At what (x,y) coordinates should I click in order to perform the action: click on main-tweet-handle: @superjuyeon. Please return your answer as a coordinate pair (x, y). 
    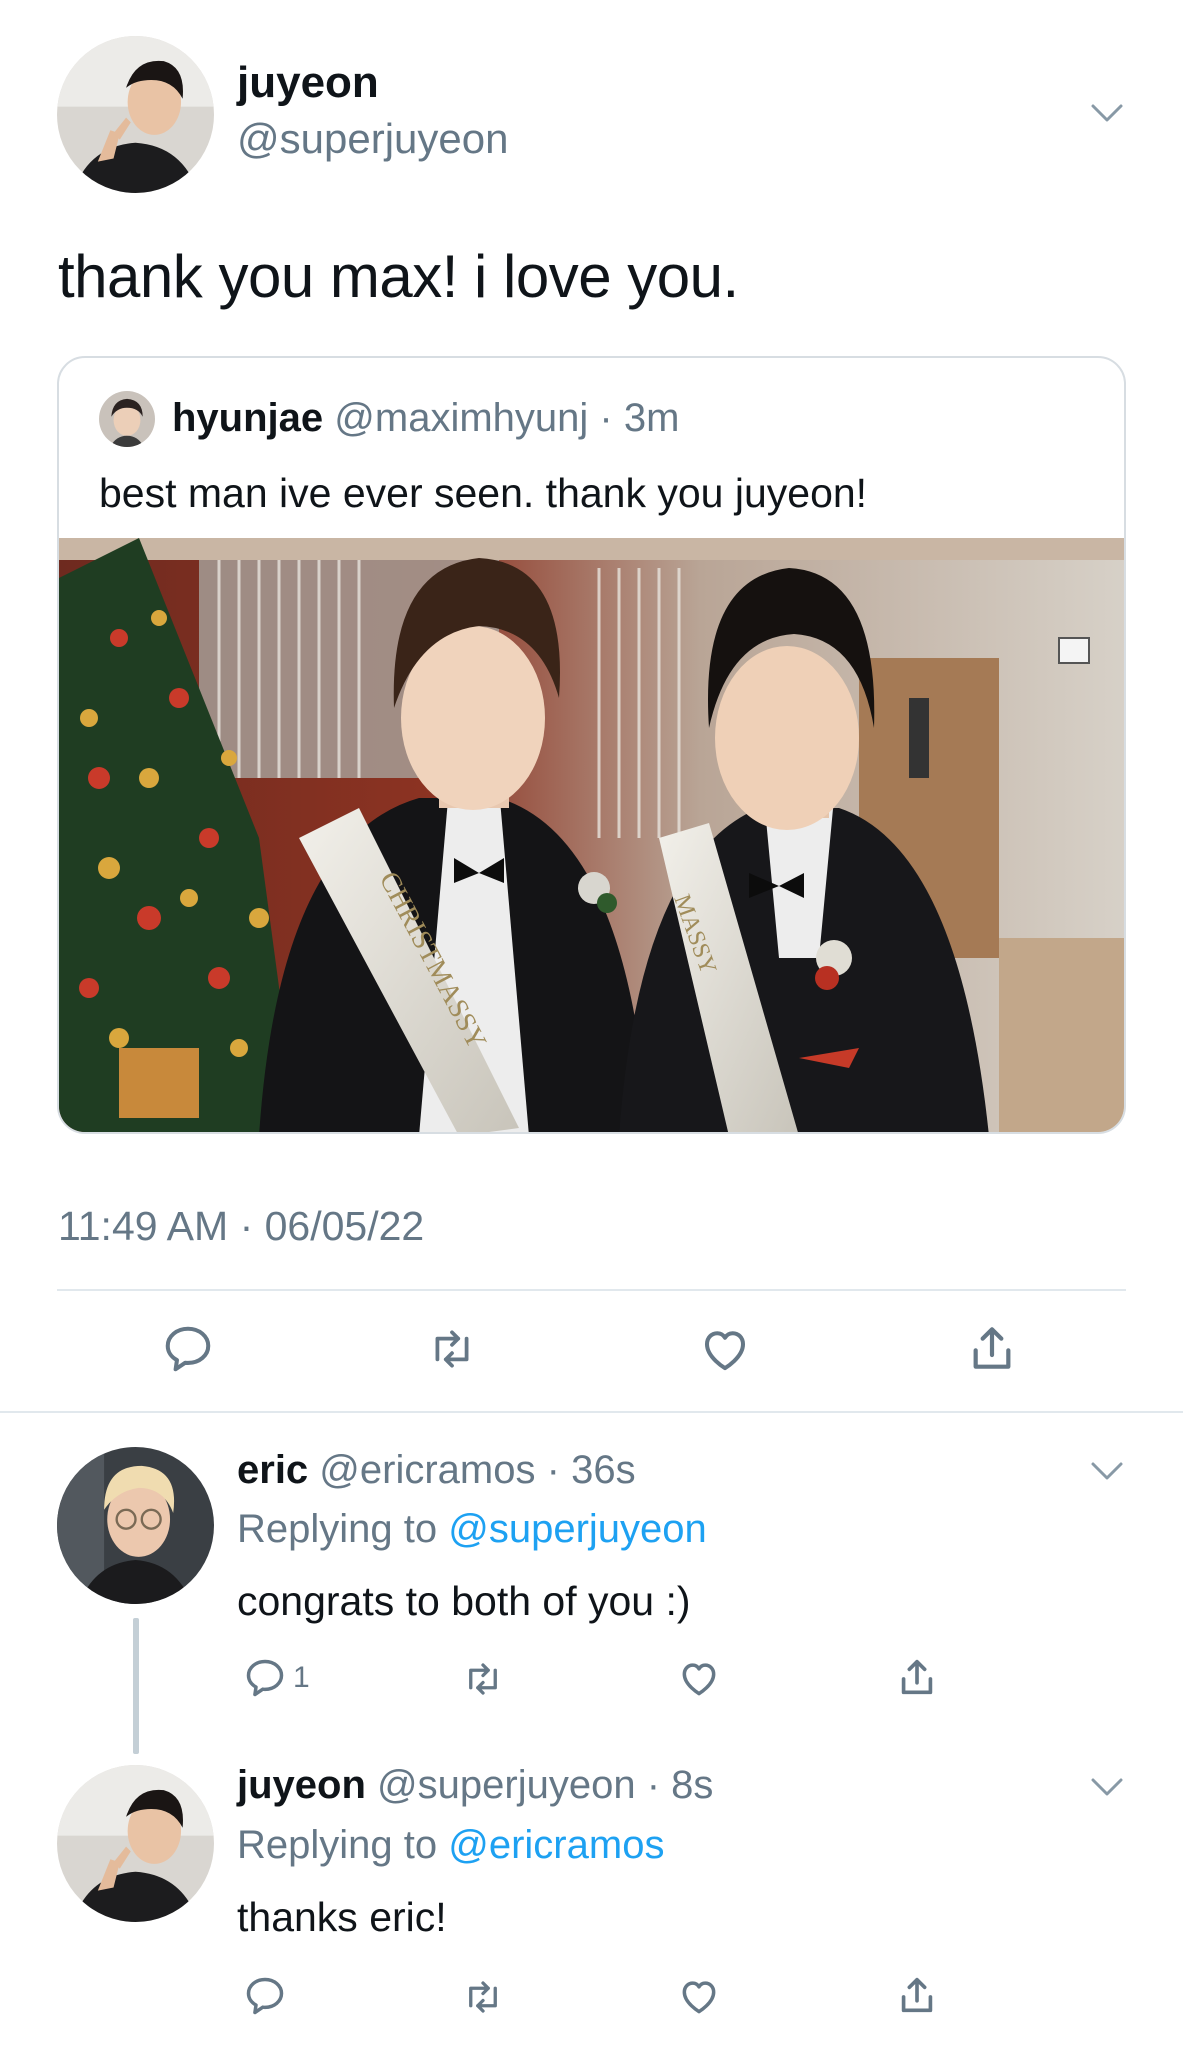
    Looking at the image, I should click on (372, 139).